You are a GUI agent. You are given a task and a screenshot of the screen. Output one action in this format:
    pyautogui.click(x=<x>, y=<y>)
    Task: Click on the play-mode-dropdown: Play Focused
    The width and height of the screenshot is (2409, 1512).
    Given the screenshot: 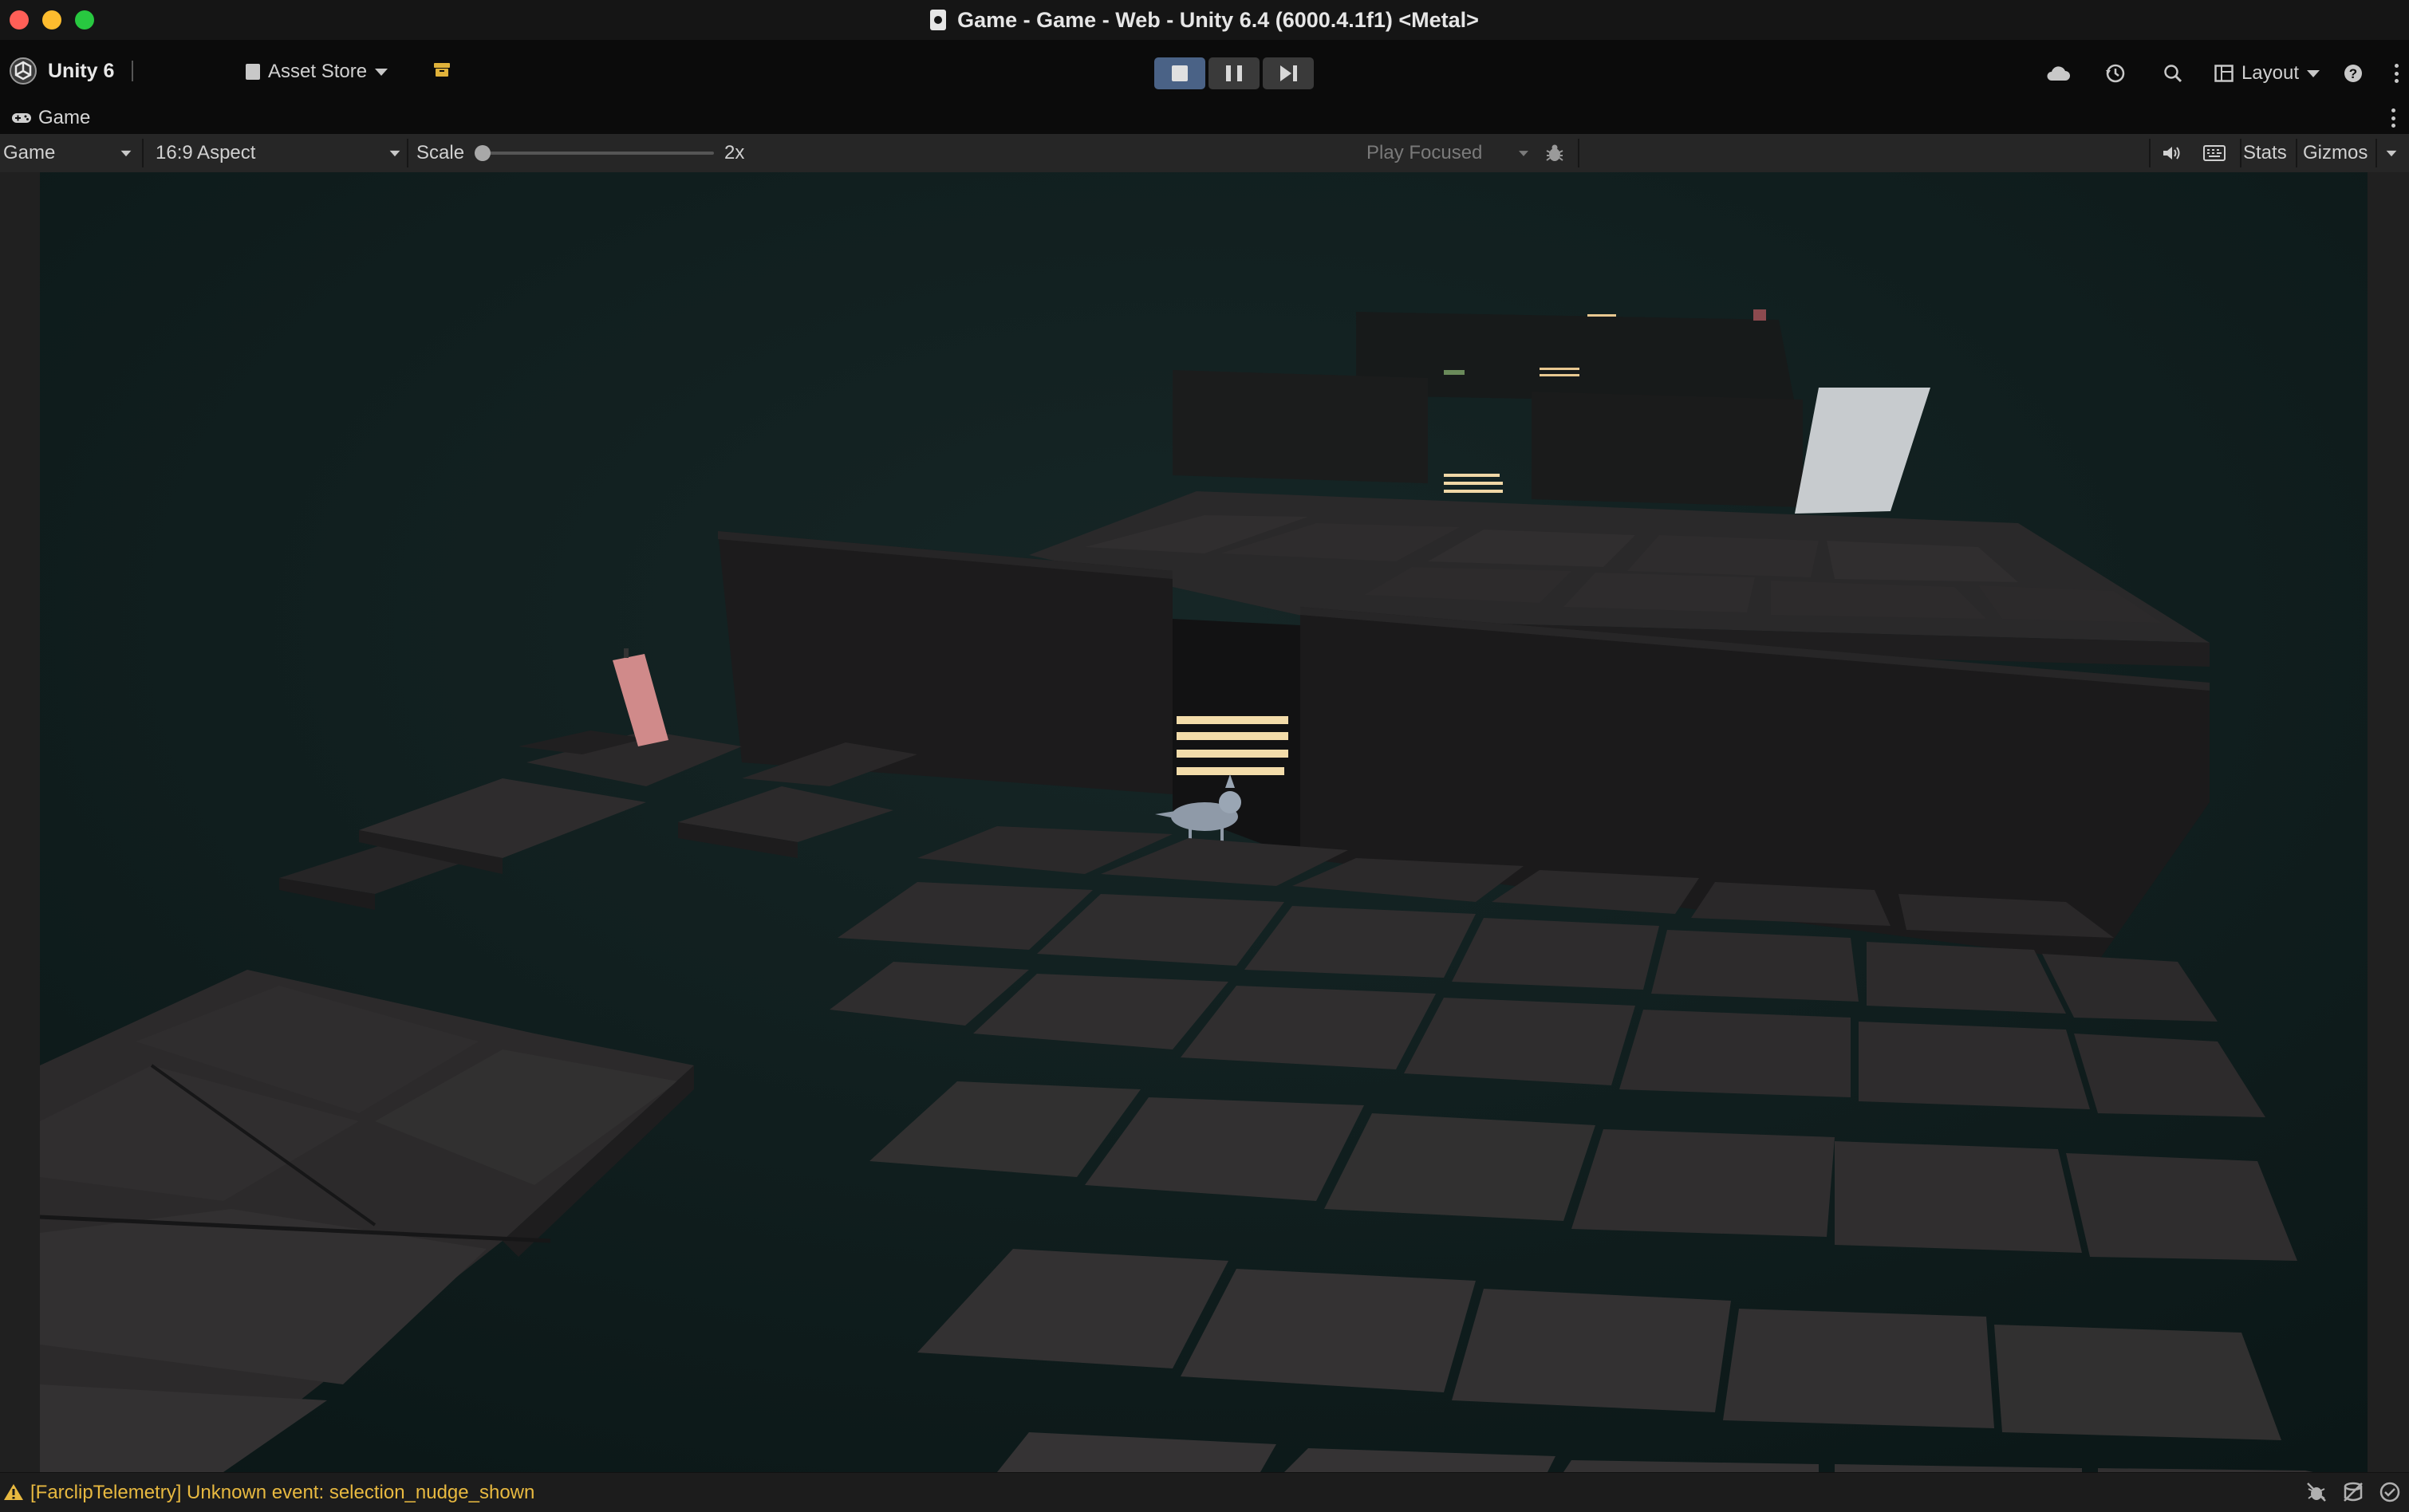 What is the action you would take?
    pyautogui.click(x=1448, y=153)
    